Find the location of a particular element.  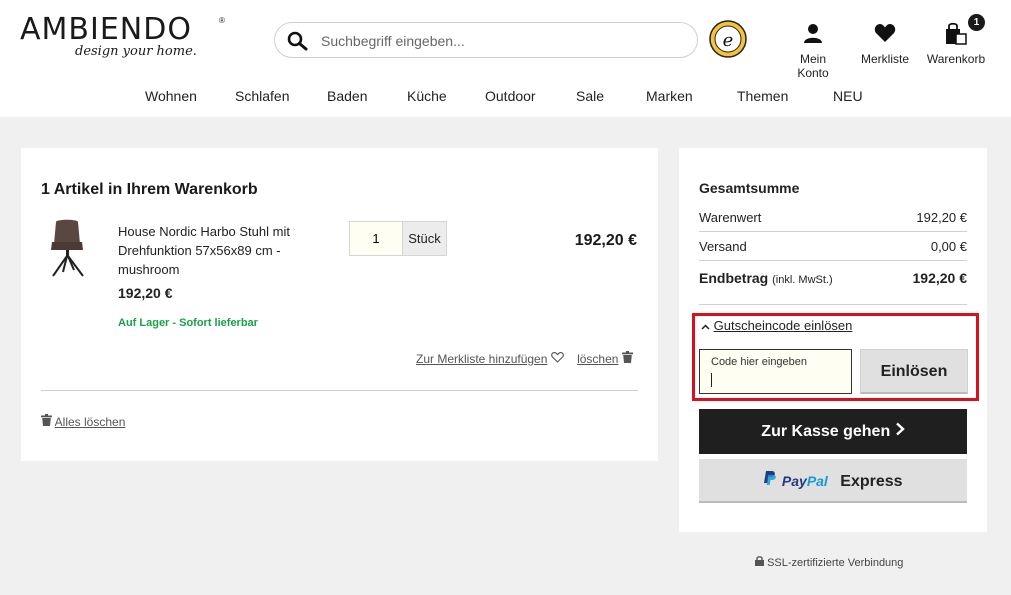

delete-item-link: löschen is located at coordinates (605, 358).